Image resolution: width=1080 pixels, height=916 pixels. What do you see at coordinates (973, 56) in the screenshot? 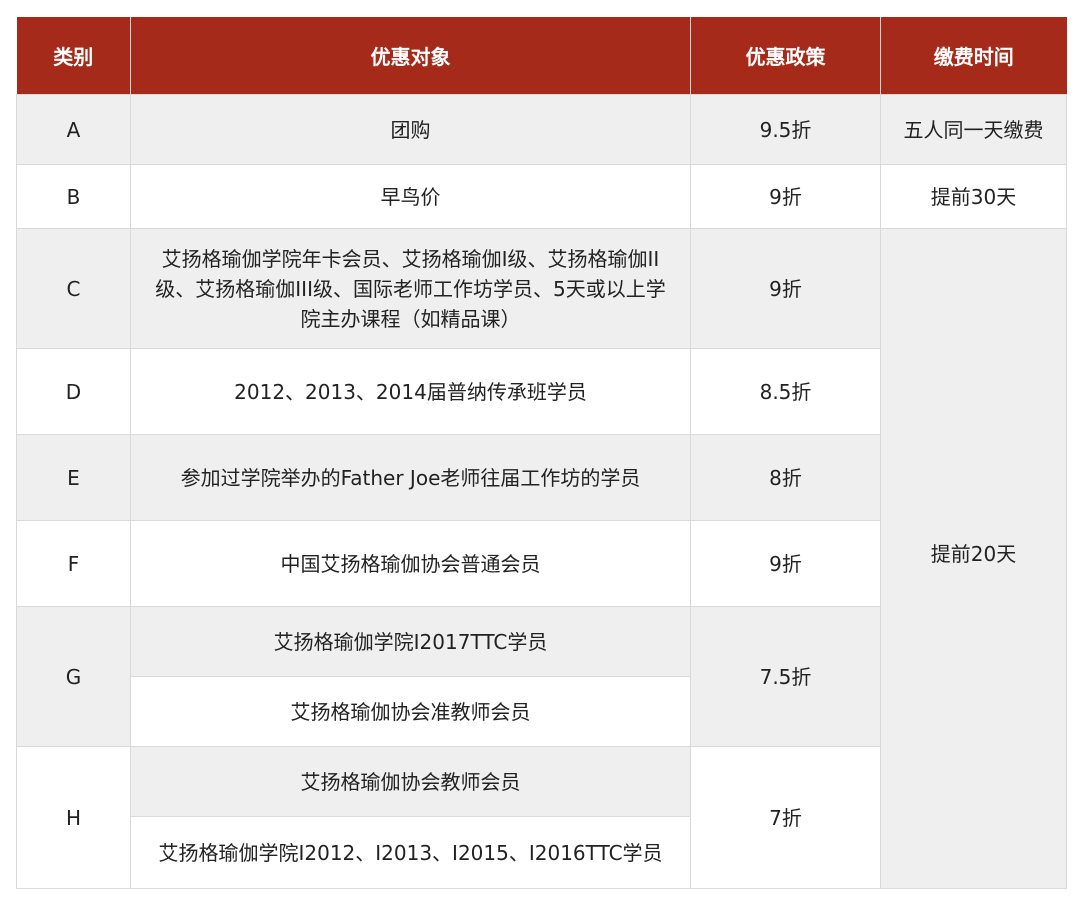
I see `header-time: 缴费时间` at bounding box center [973, 56].